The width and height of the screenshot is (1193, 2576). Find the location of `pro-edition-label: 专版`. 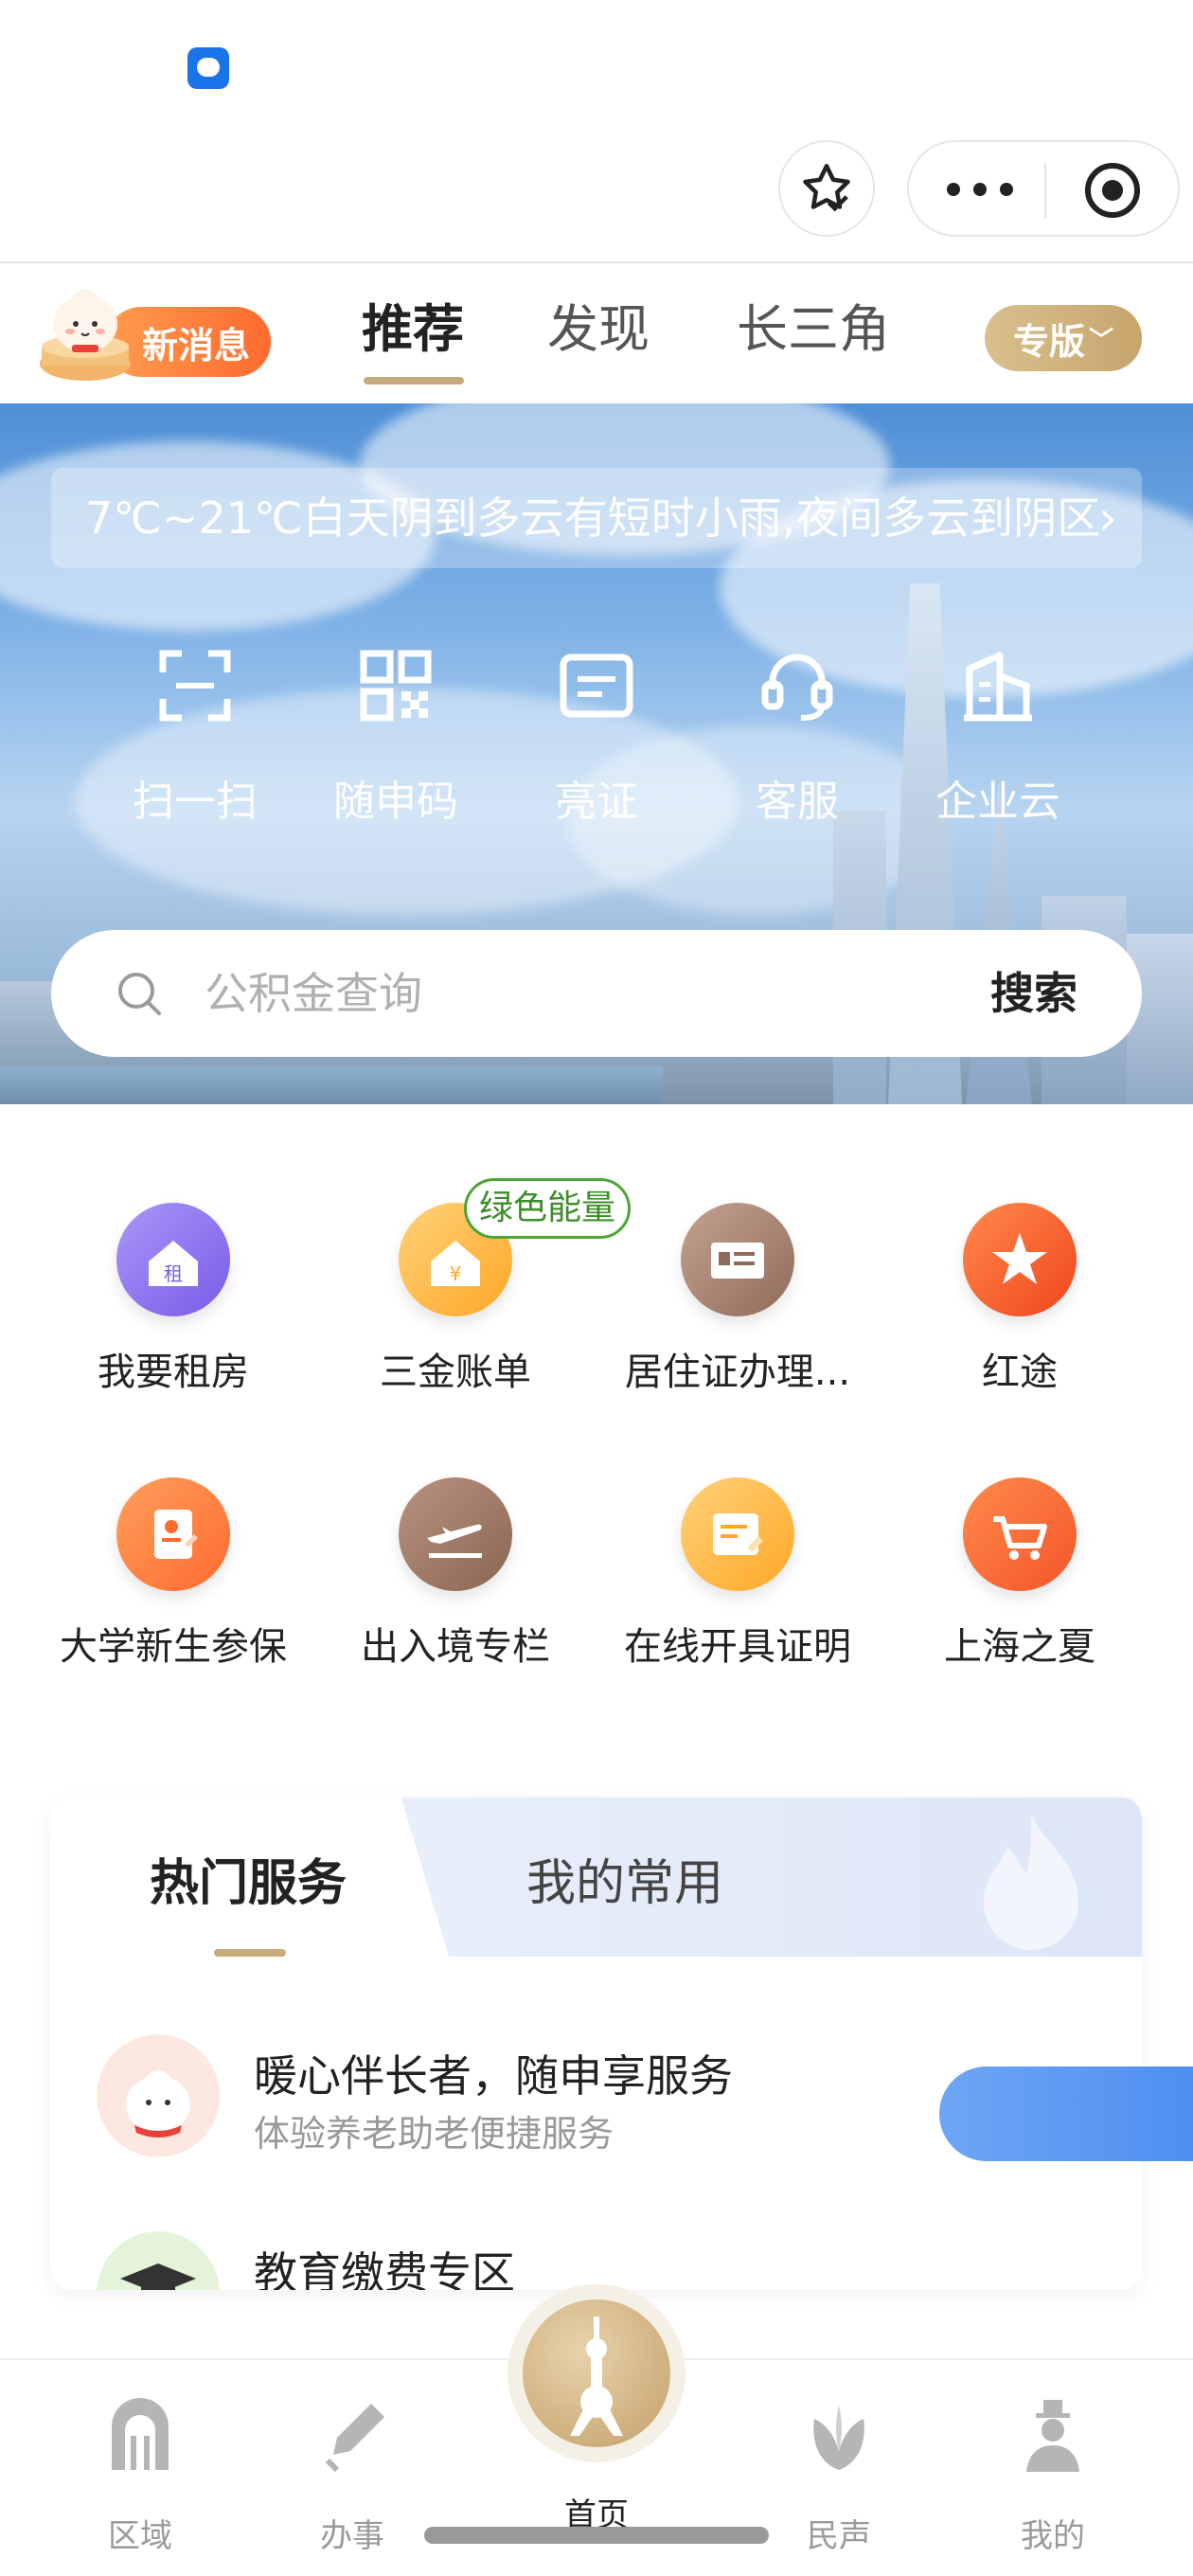

pro-edition-label: 专版 is located at coordinates (1048, 341).